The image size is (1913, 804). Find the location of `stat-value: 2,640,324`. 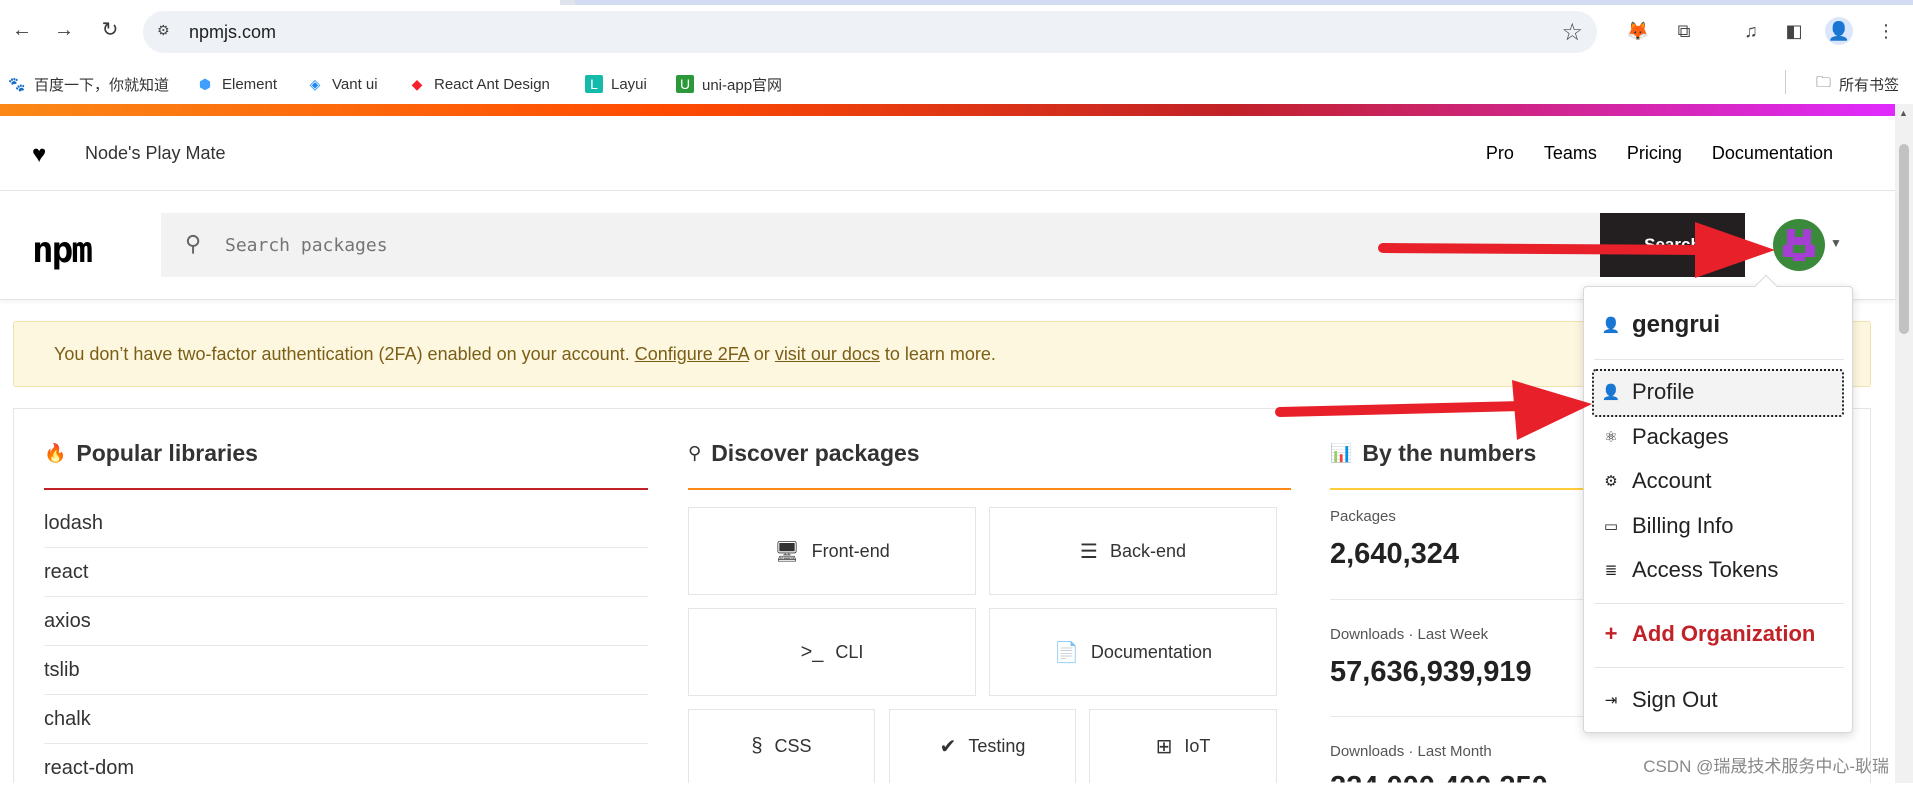

stat-value: 2,640,324 is located at coordinates (1395, 554).